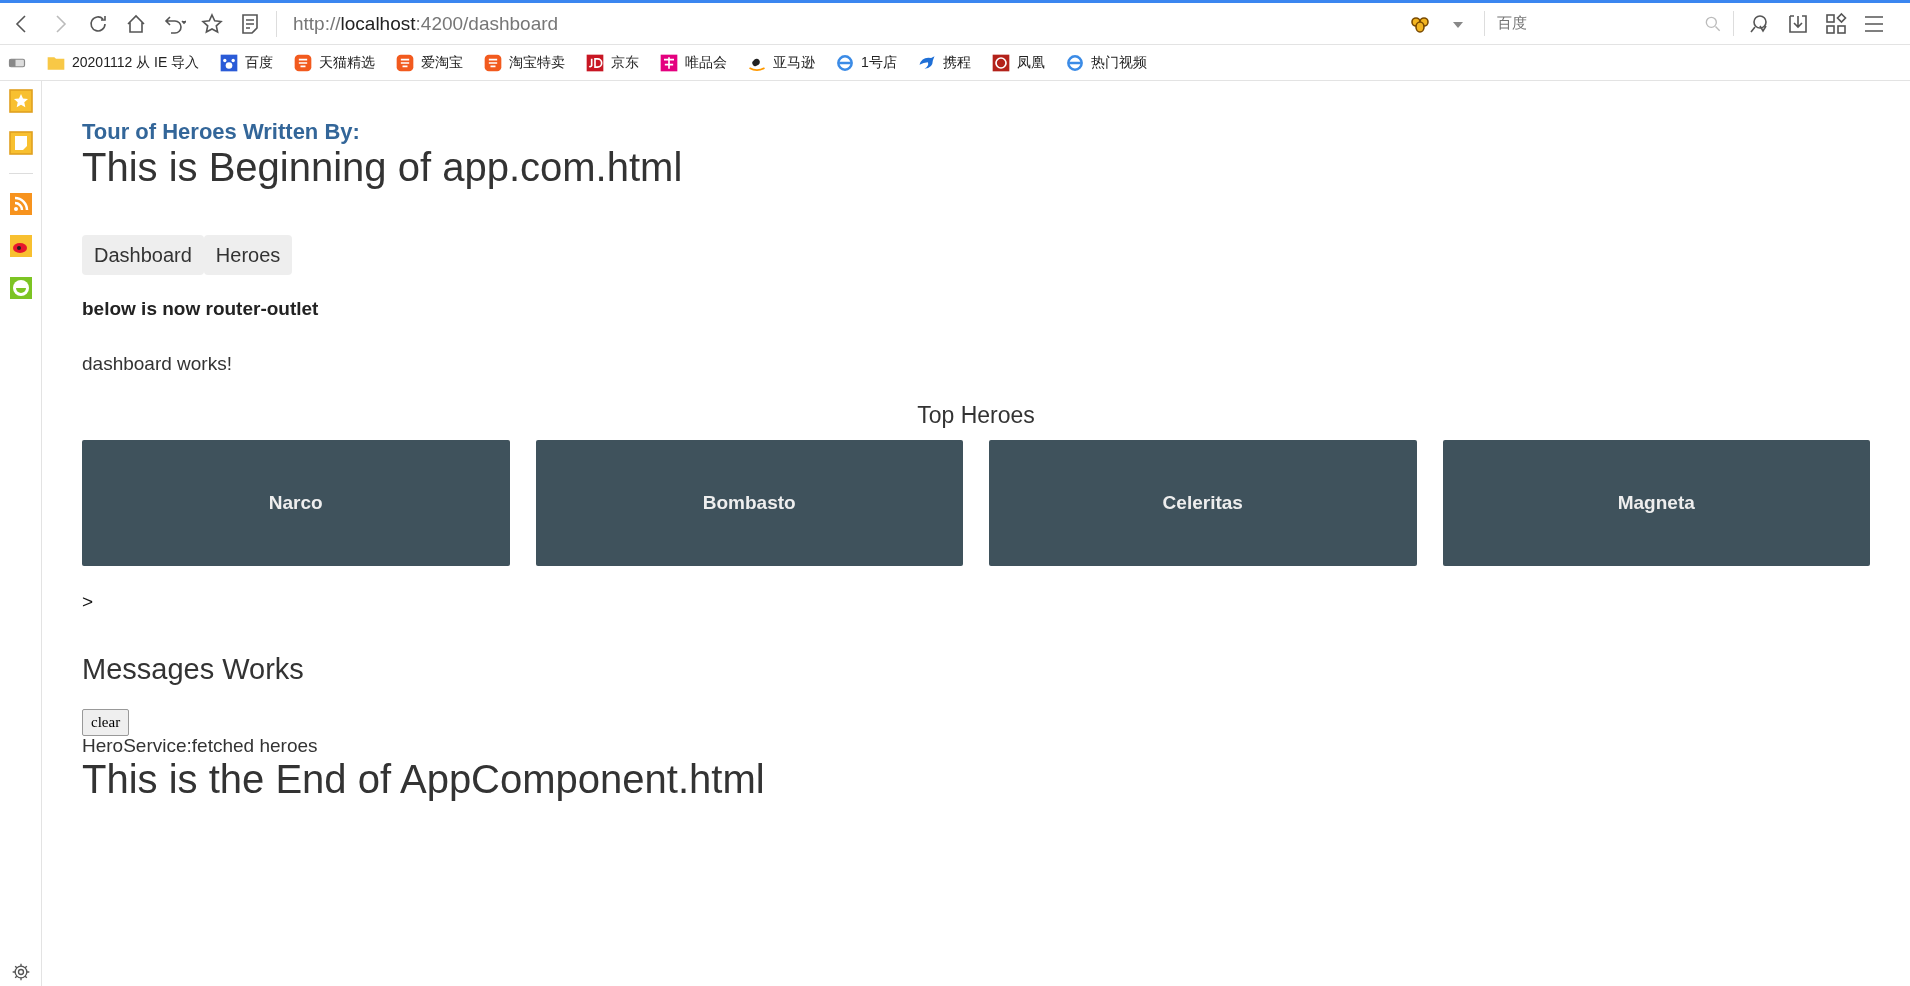 The image size is (1910, 986). Describe the element at coordinates (383, 167) in the screenshot. I see `app-title: This is Beginning of app.com.html` at that location.